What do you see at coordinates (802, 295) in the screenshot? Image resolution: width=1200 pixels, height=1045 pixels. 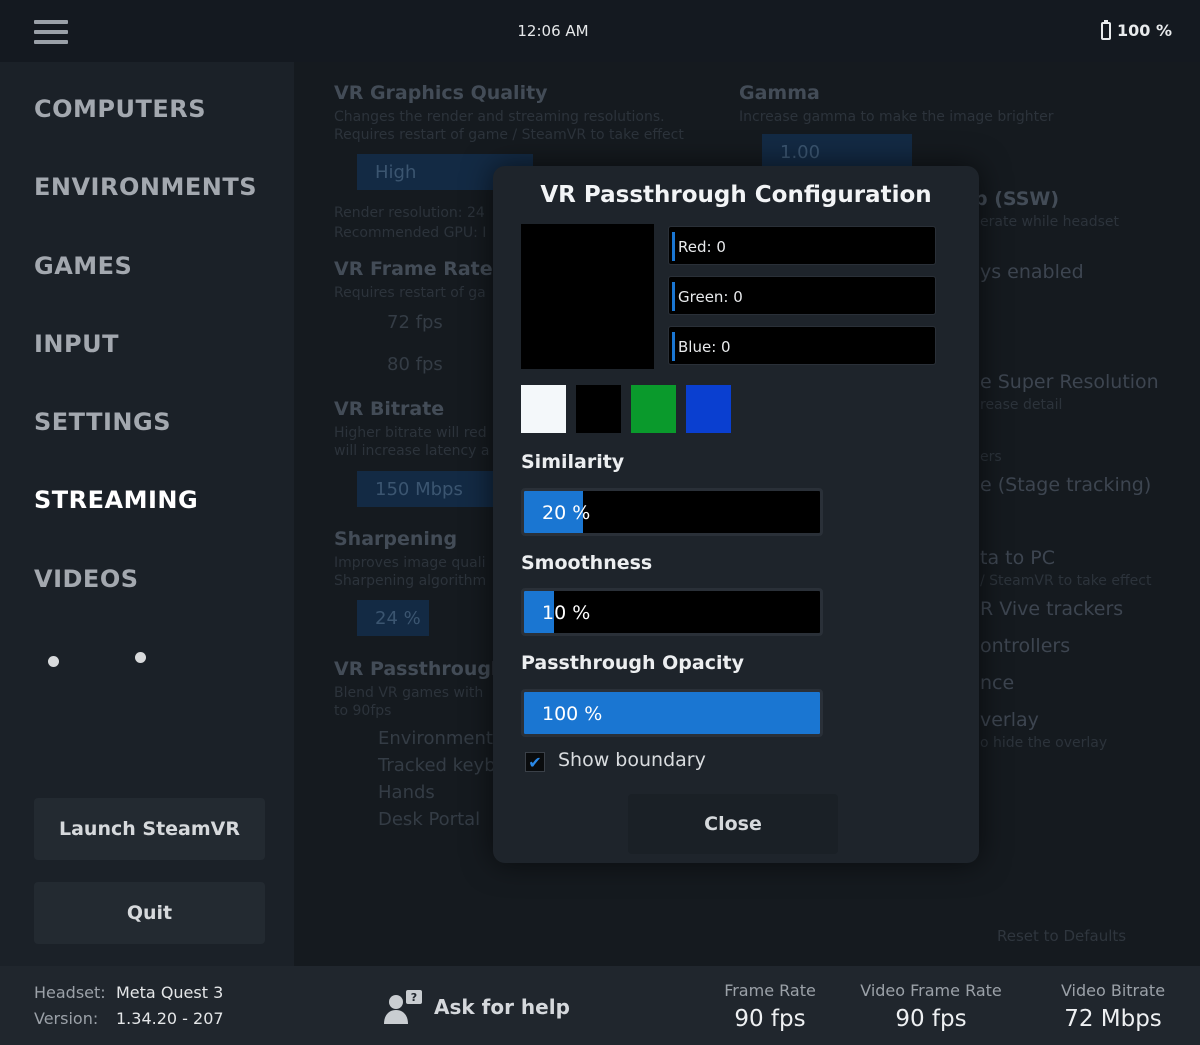 I see `green-input: Green: 0` at bounding box center [802, 295].